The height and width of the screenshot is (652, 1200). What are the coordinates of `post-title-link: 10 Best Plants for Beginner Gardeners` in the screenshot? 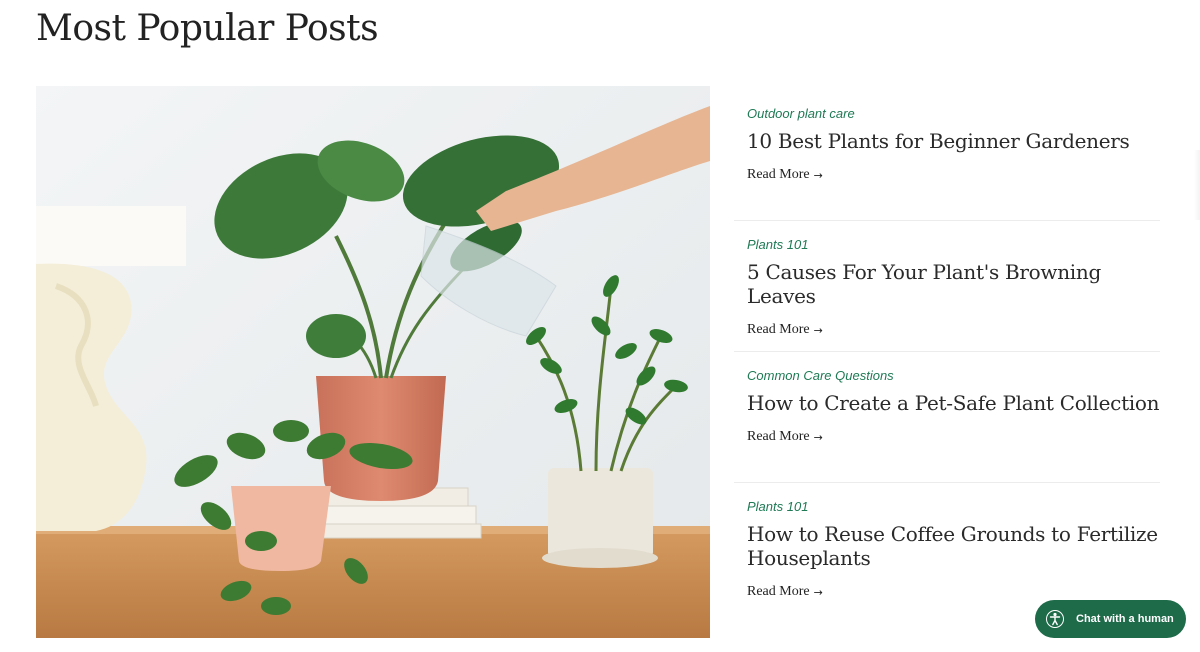 It's located at (953, 141).